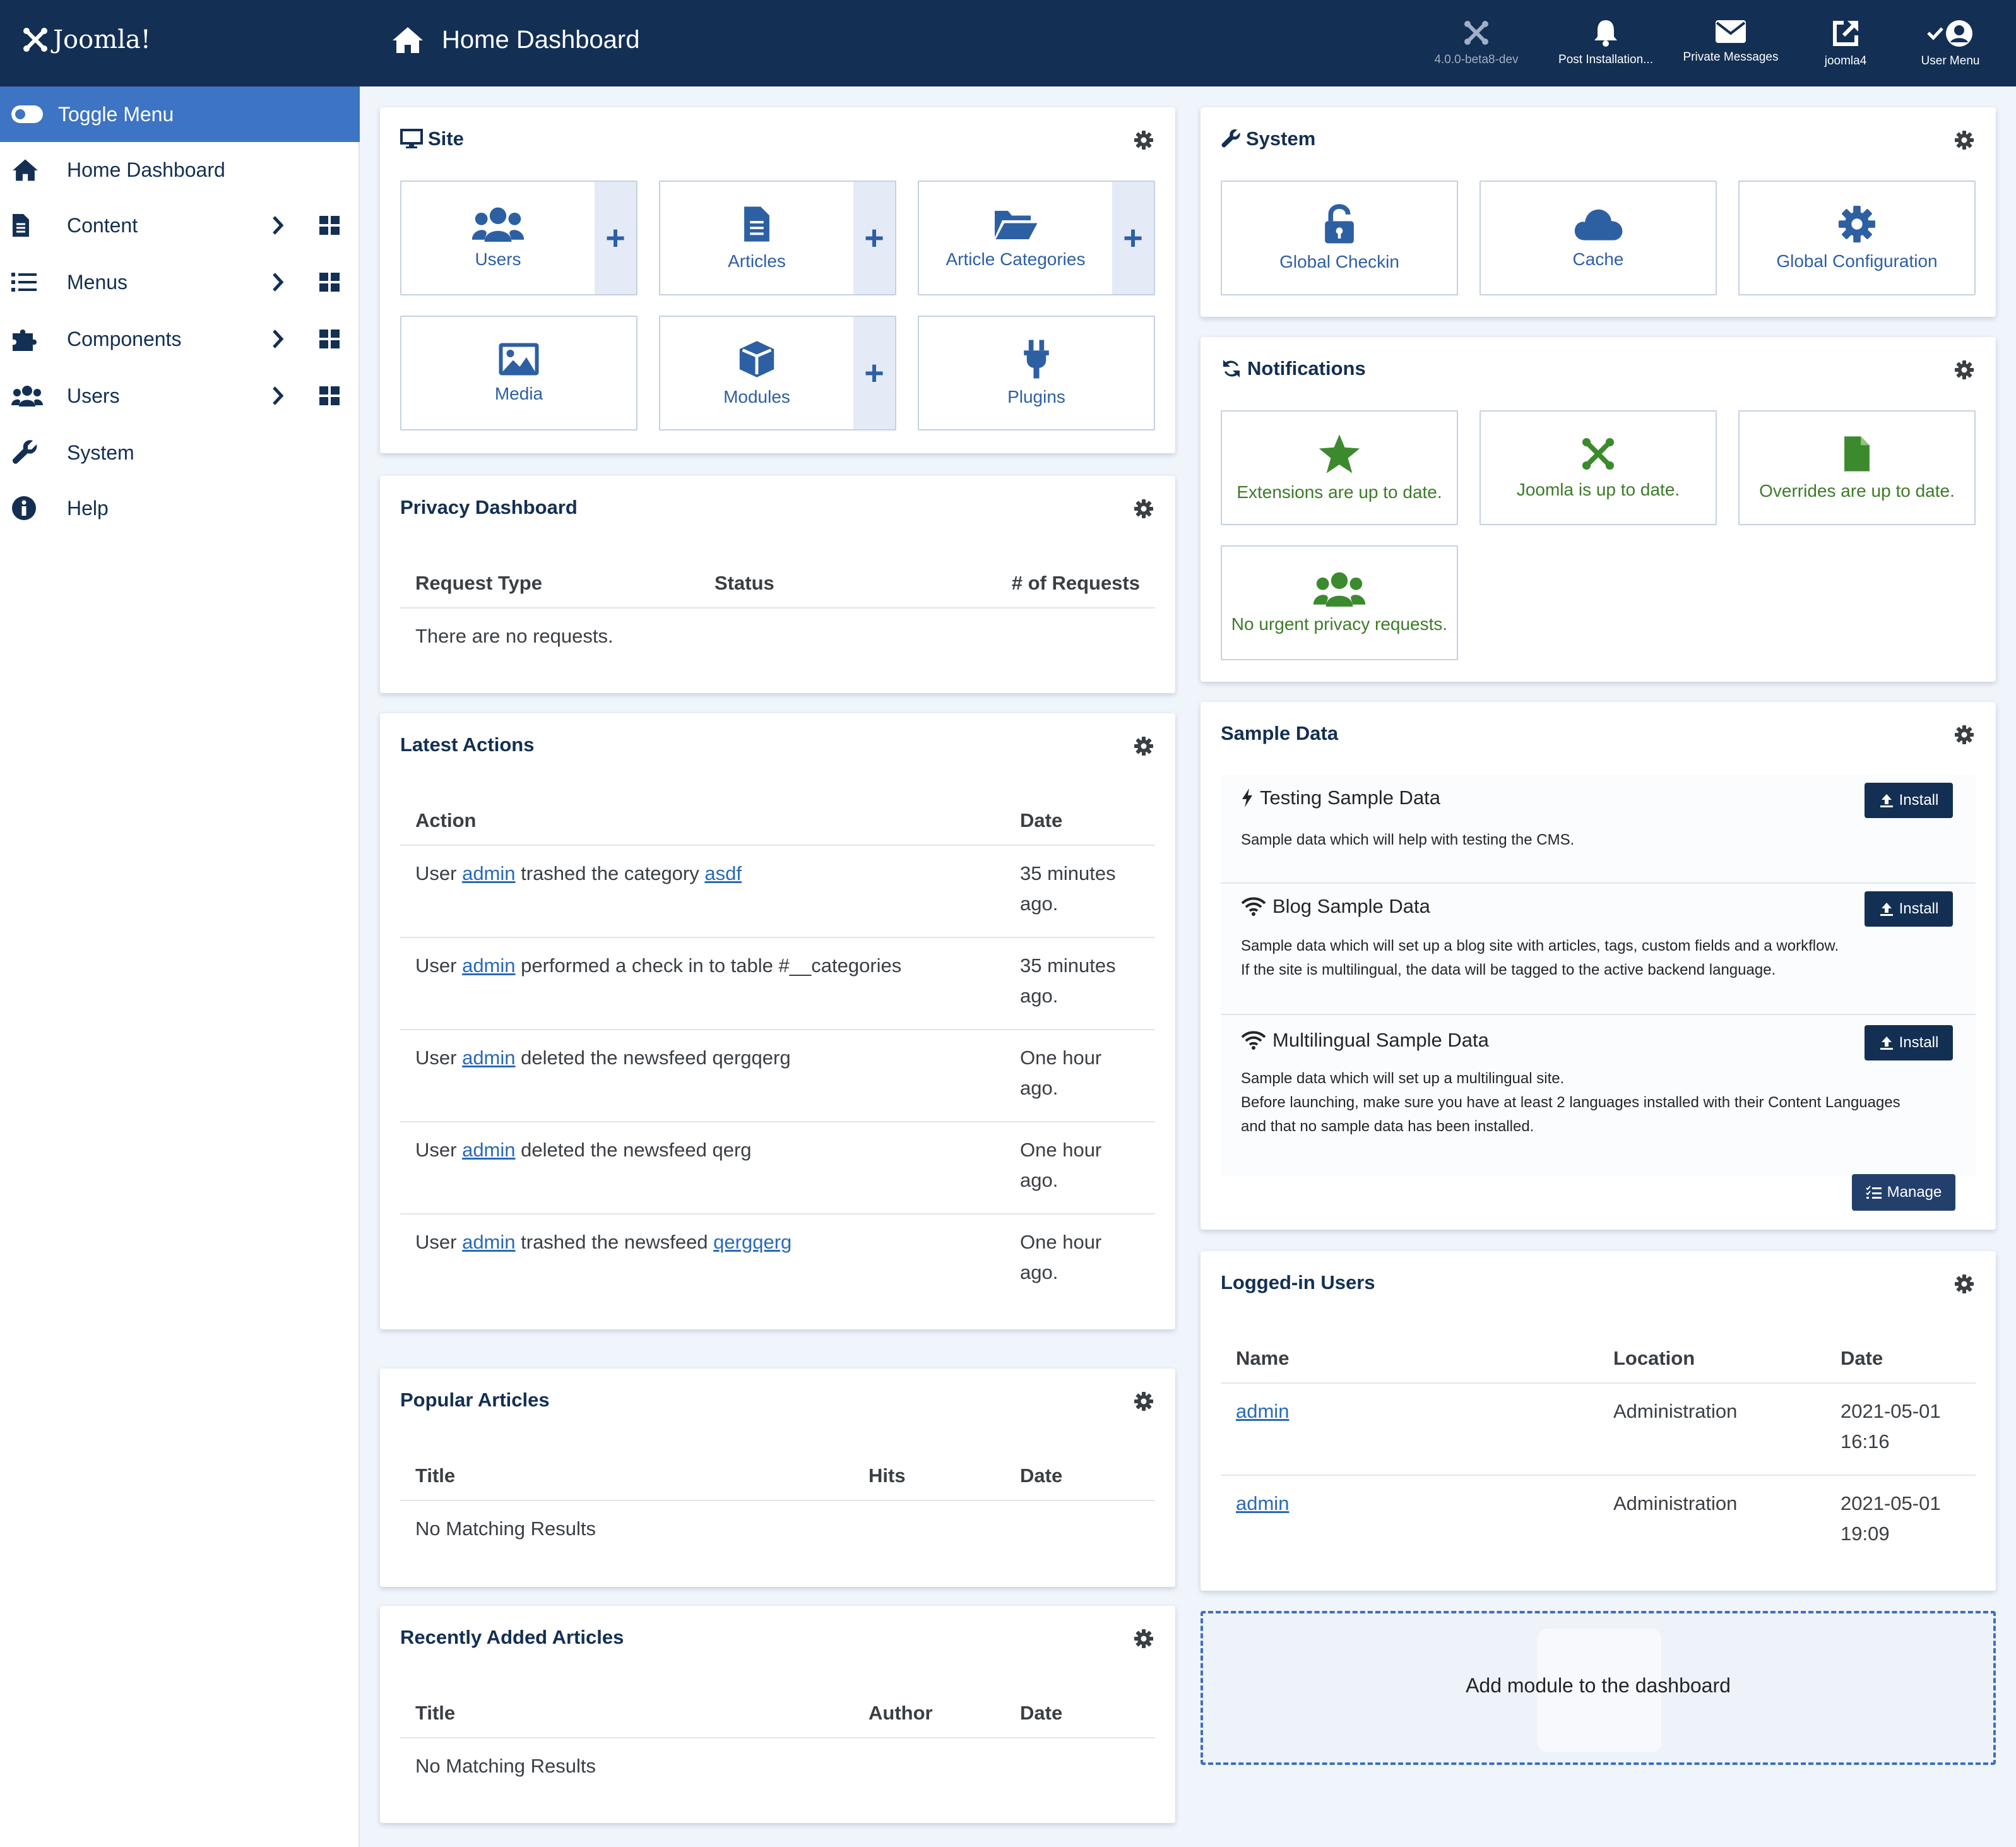  Describe the element at coordinates (1133, 238) in the screenshot. I see `add-category-button: +` at that location.